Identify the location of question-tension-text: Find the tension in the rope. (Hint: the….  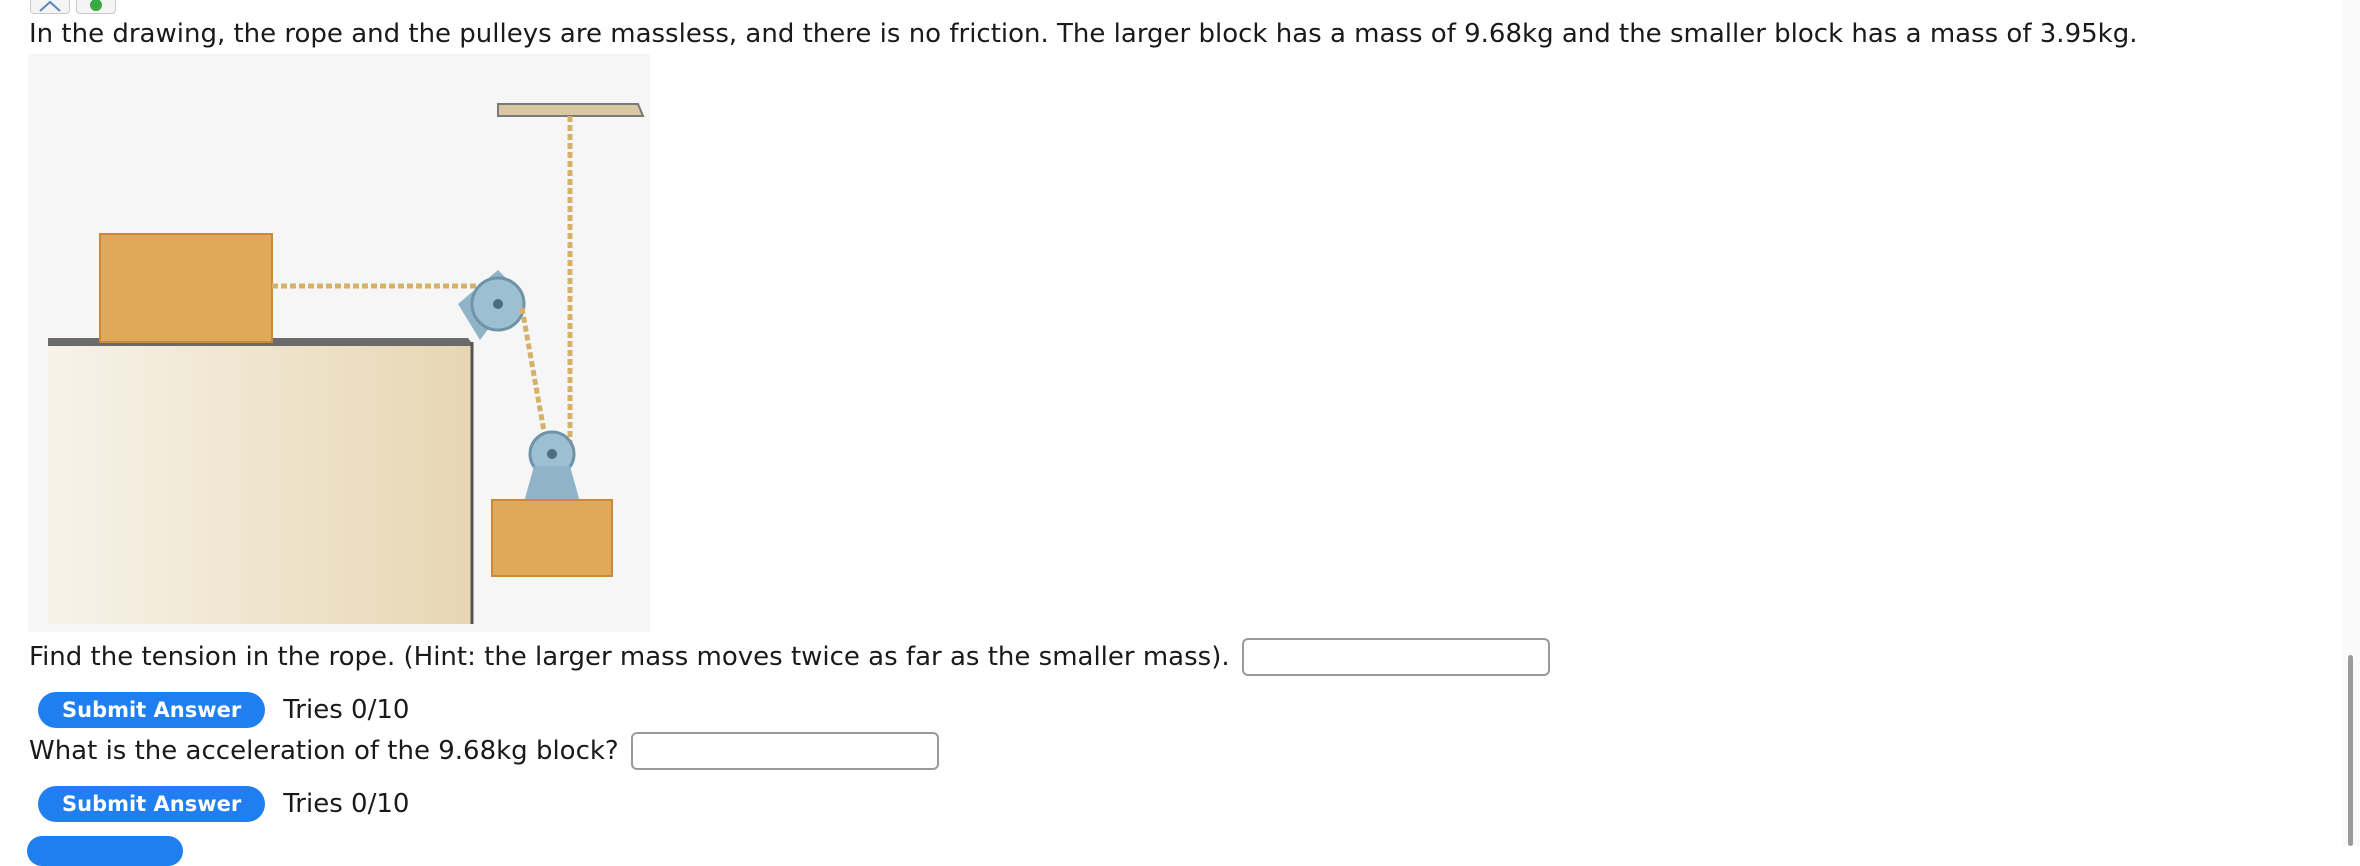
(629, 657).